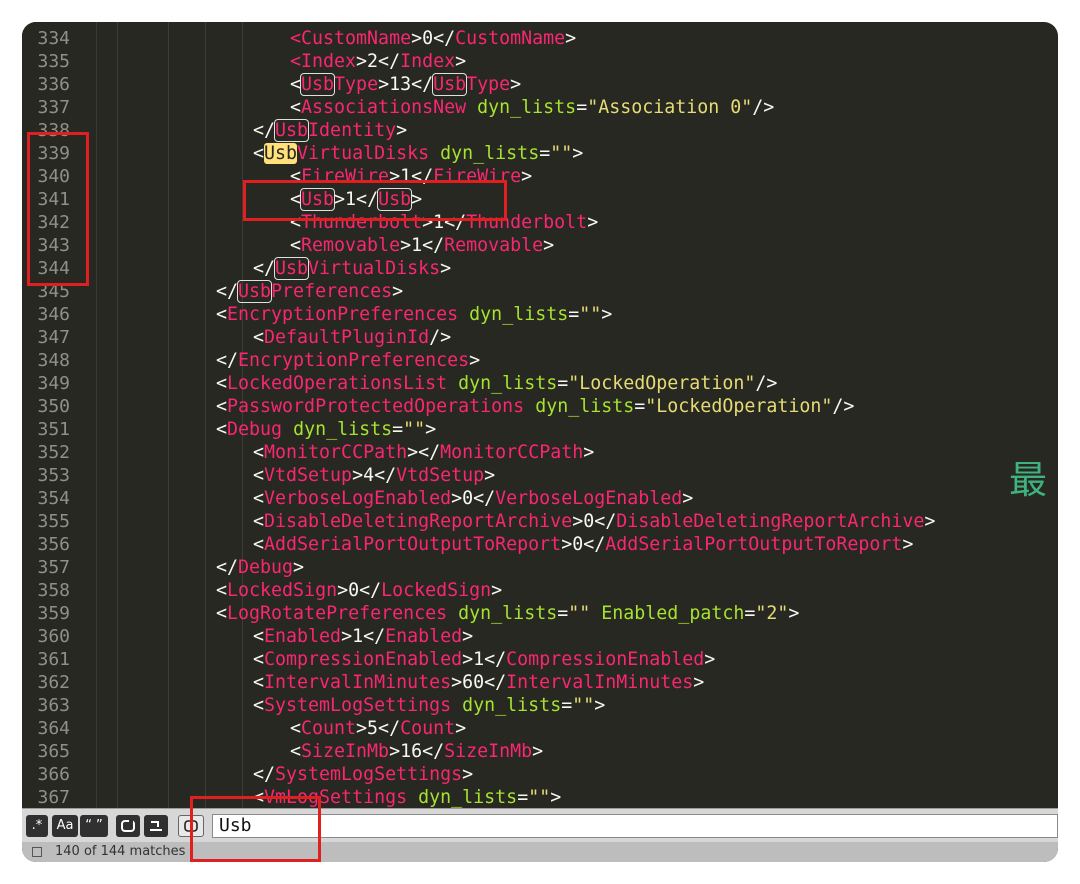  I want to click on code-line: </SystemLogSettings>, so click(363, 774).